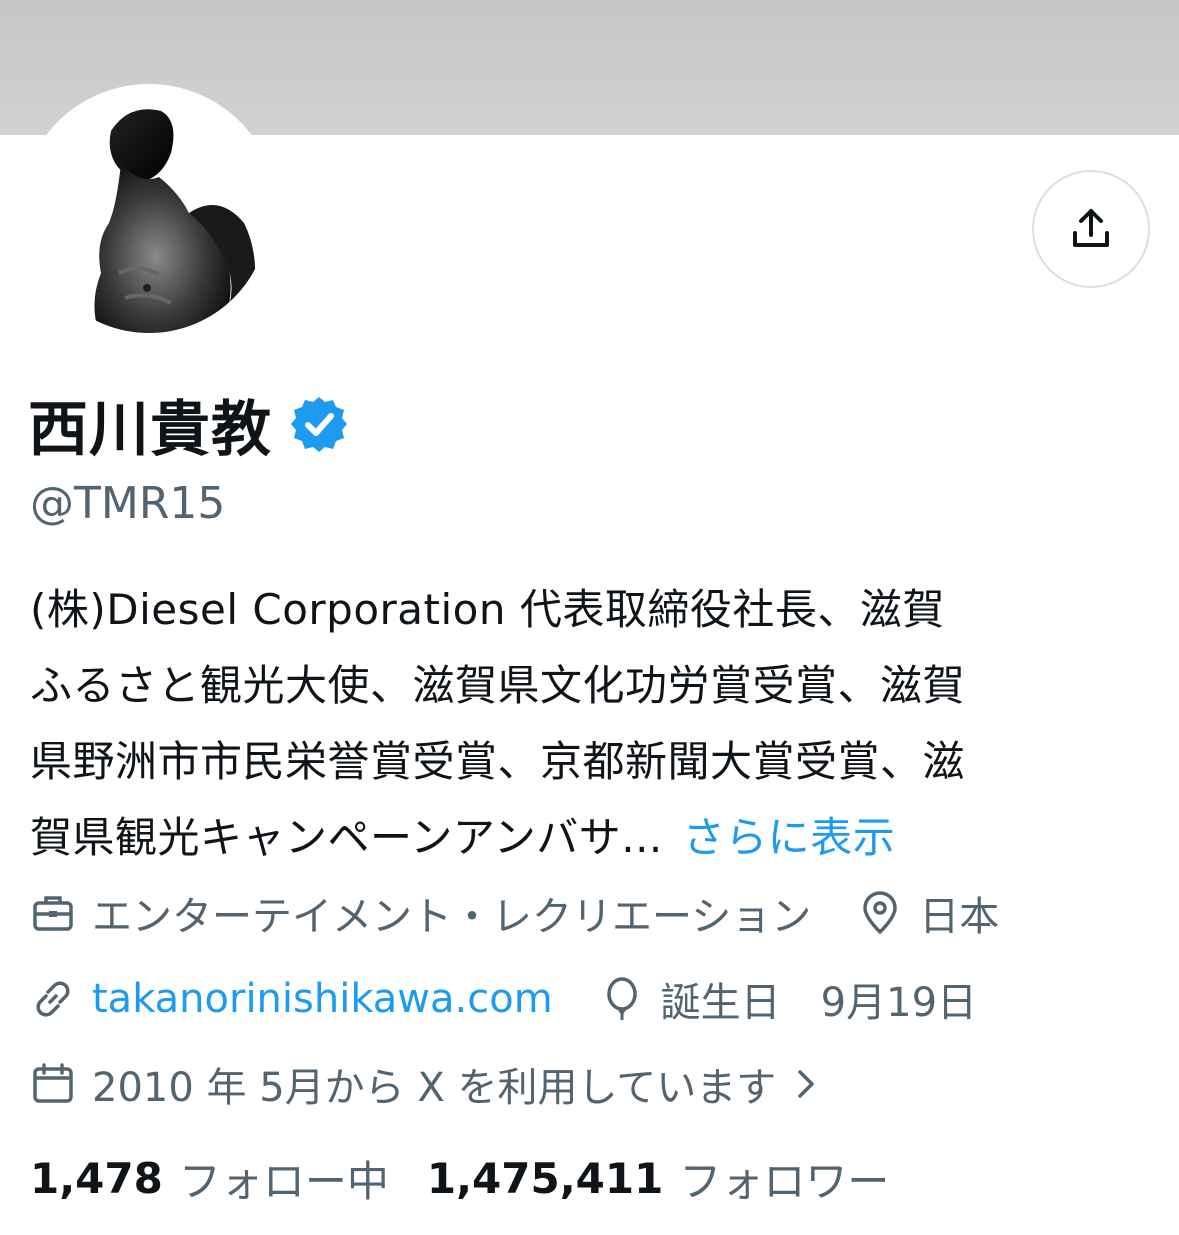 This screenshot has height=1235, width=1179. I want to click on show-more-link: さらに表示, so click(789, 837).